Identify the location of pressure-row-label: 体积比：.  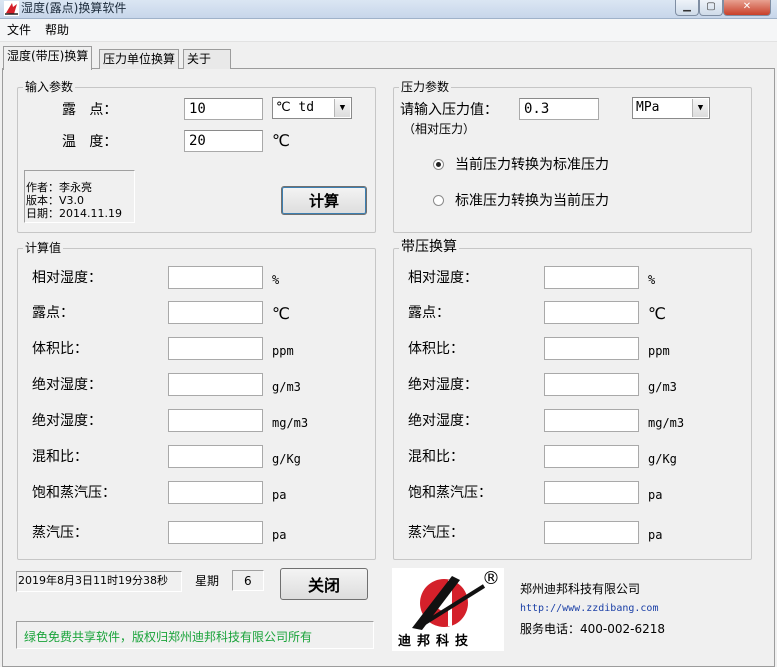
(436, 349).